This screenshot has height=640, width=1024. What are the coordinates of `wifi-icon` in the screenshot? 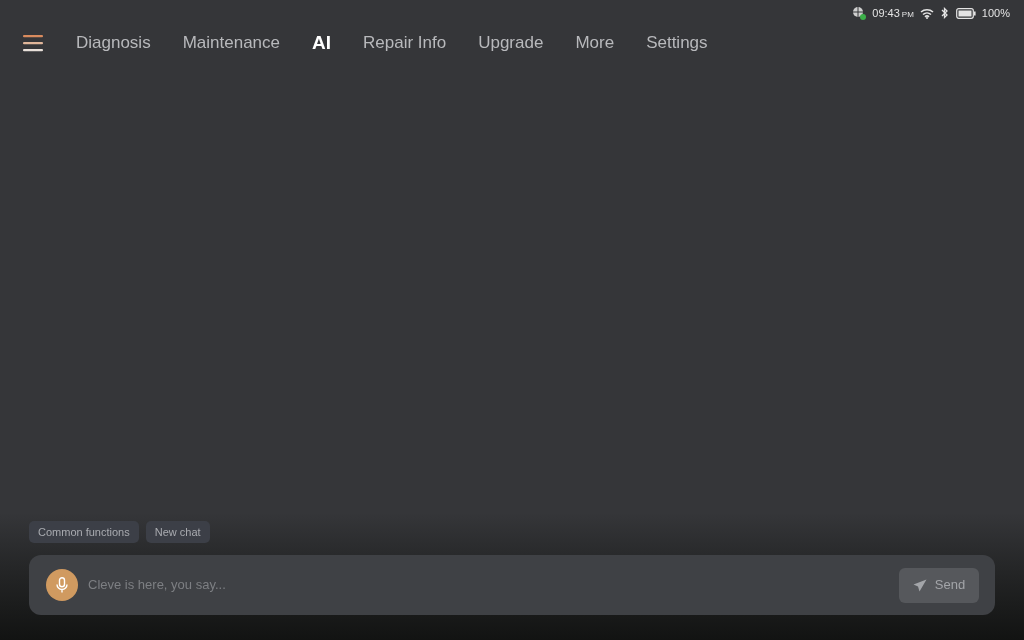 It's located at (926, 13).